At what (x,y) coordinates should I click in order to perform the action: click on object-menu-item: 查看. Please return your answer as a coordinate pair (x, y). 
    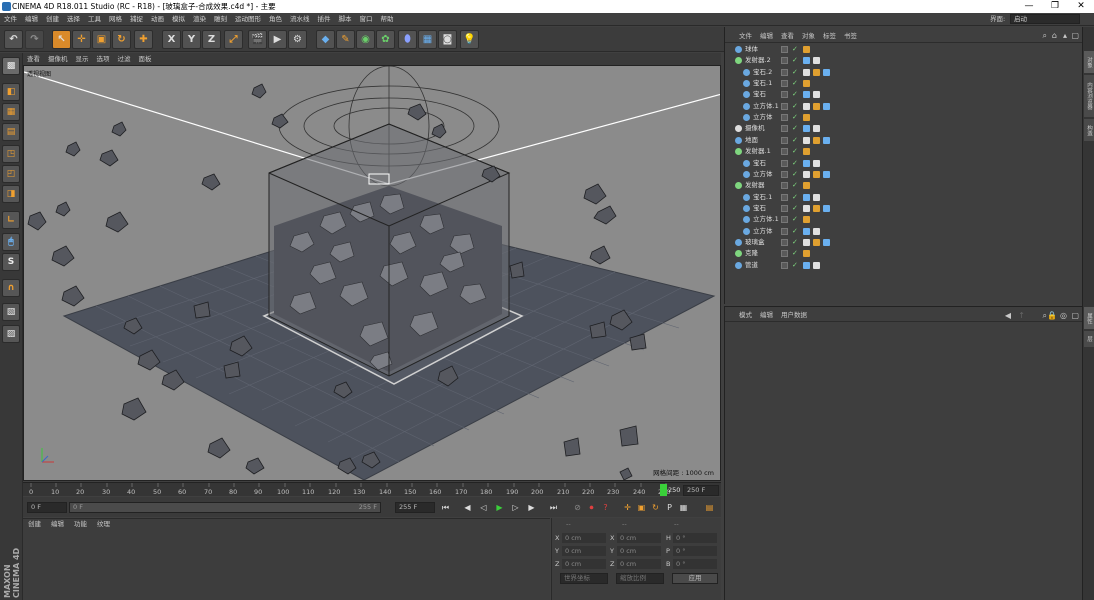
    Looking at the image, I should click on (787, 36).